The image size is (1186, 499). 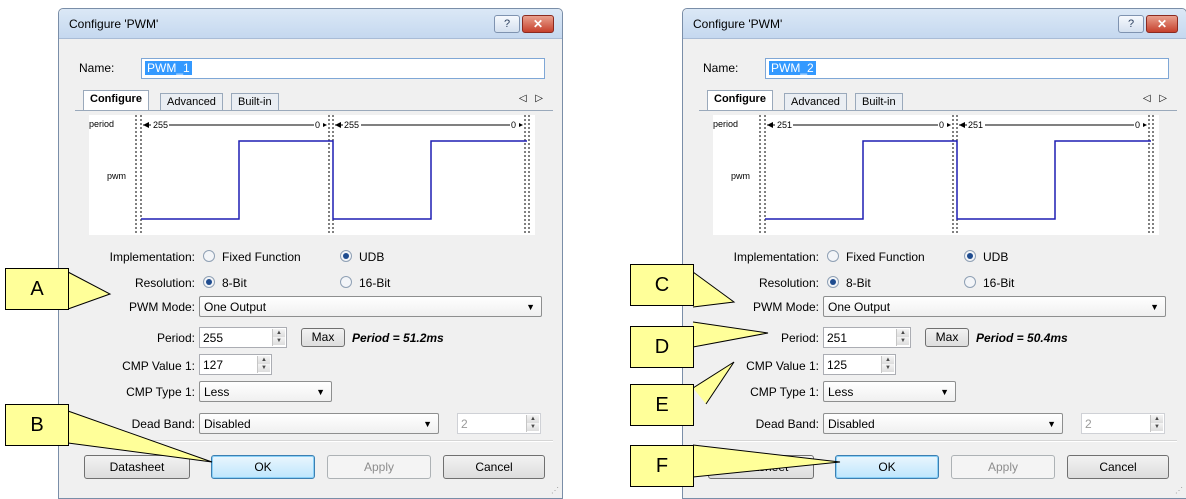 What do you see at coordinates (662, 466) in the screenshot?
I see `callout-f: F` at bounding box center [662, 466].